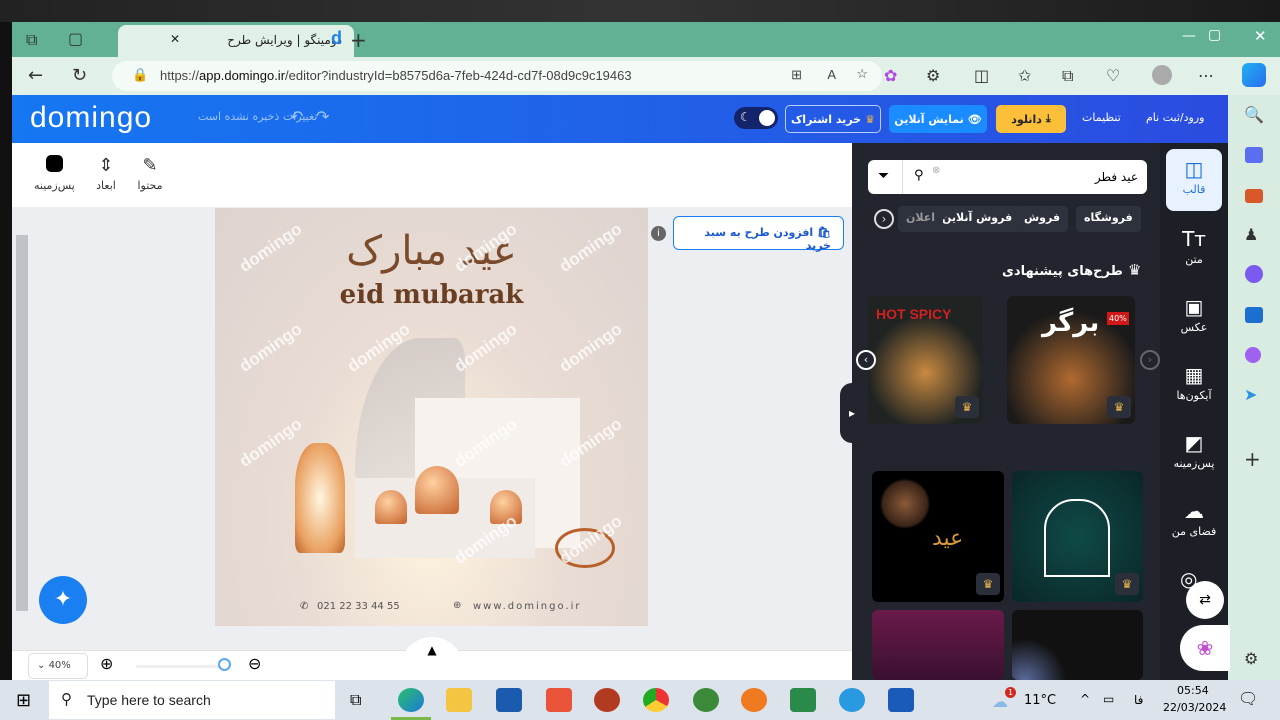  I want to click on sidebar-settings-icon: ⚙, so click(1251, 658).